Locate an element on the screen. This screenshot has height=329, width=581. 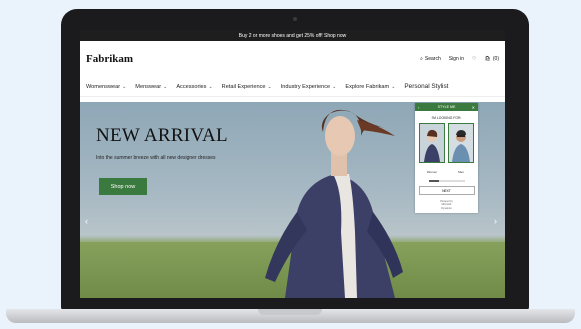
carousel-next-icon: › is located at coordinates (495, 221).